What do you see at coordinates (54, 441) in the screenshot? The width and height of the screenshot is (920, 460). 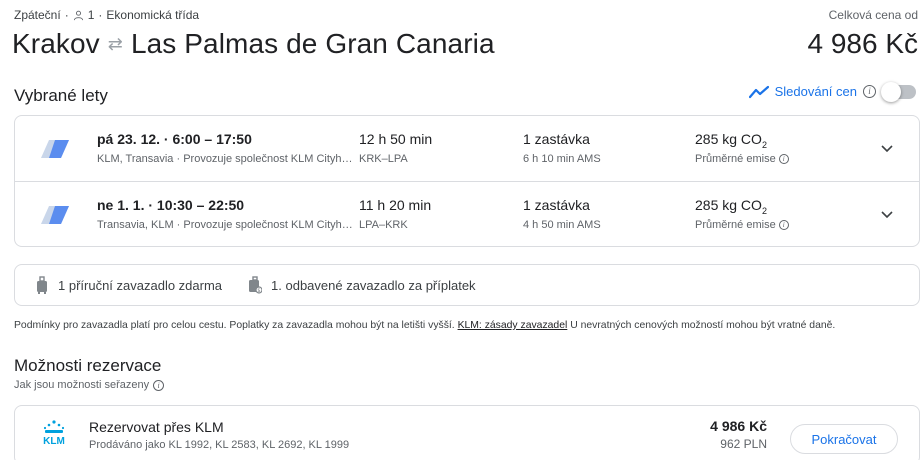 I see `klm-logo-text: KLM` at bounding box center [54, 441].